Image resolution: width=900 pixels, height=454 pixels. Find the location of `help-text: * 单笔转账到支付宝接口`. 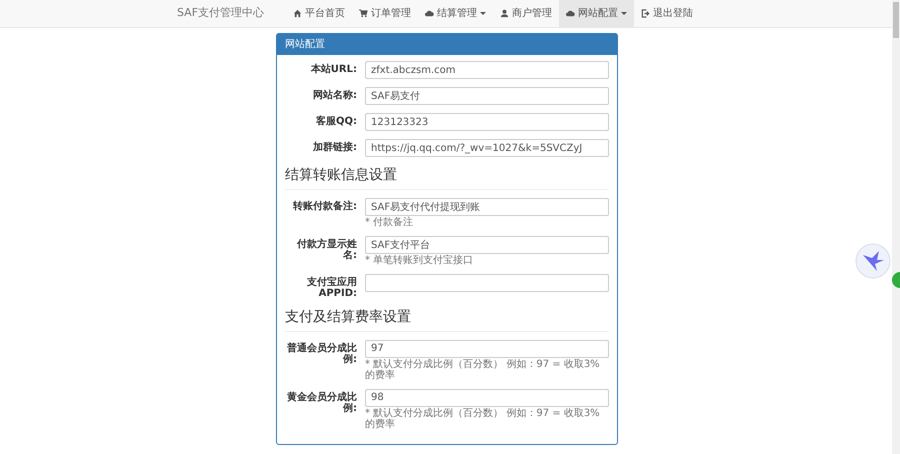

help-text: * 单笔转账到支付宝接口 is located at coordinates (419, 260).